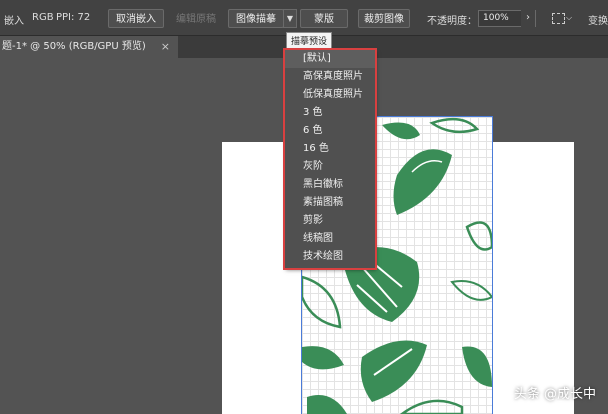  What do you see at coordinates (569, 18) in the screenshot?
I see `align-chevron-icon: ⌵` at bounding box center [569, 18].